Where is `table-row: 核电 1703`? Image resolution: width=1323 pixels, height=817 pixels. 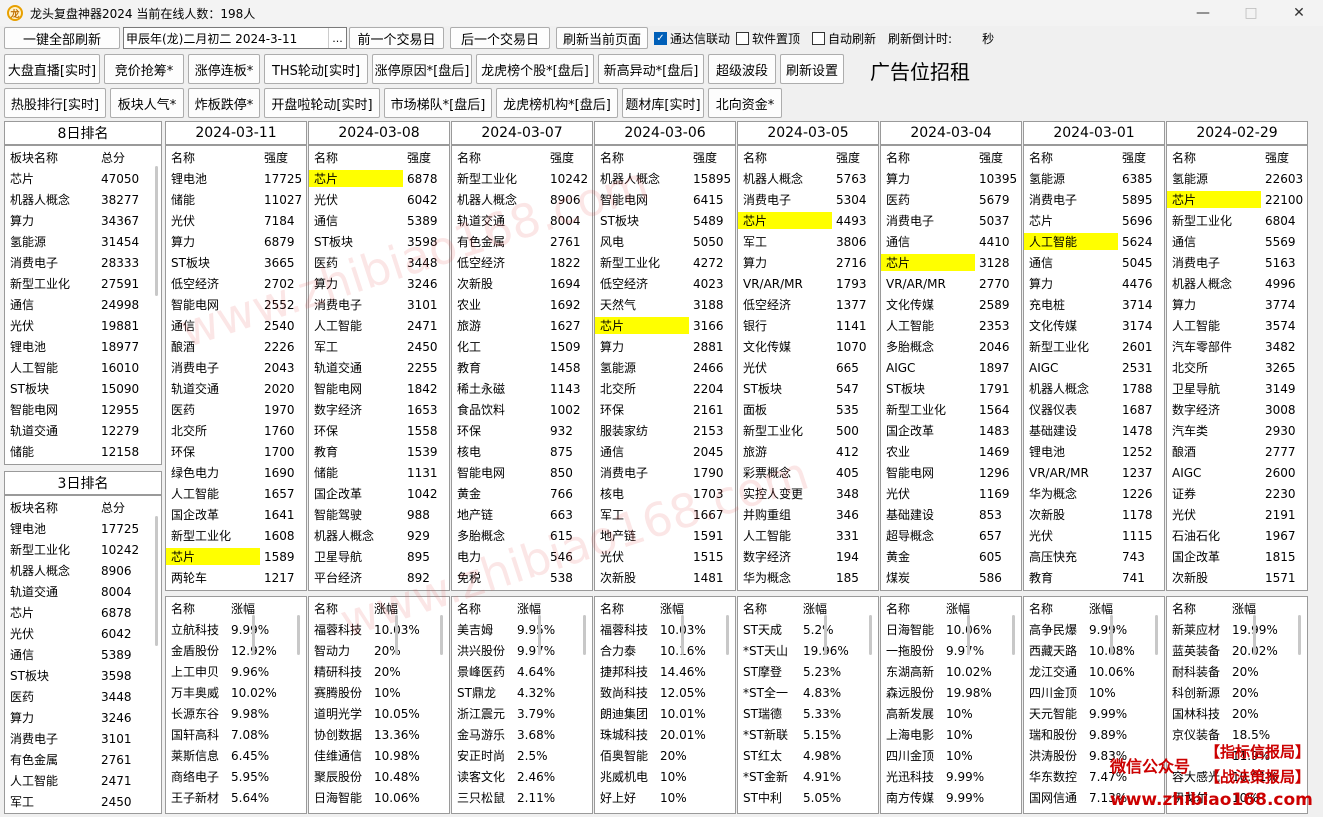
table-row: 核电 1703 is located at coordinates (665, 493).